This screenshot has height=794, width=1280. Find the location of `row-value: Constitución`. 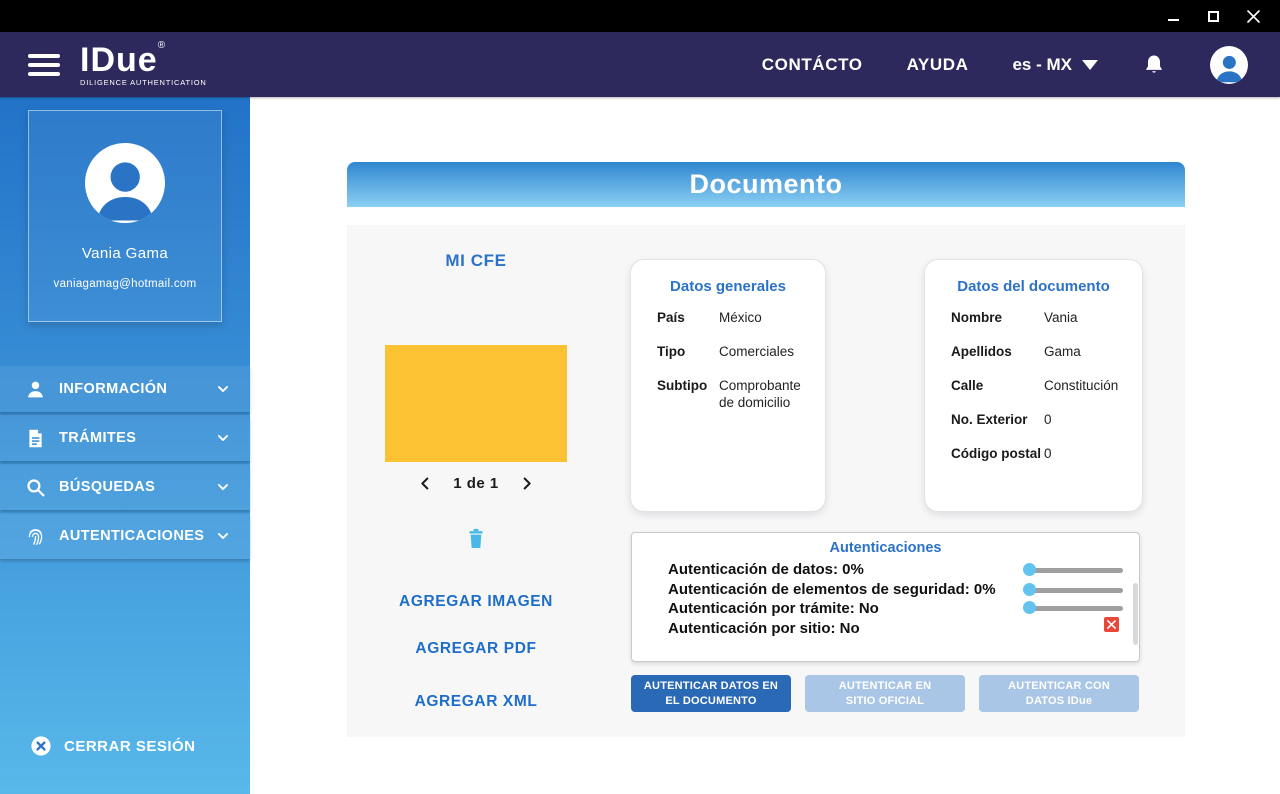

row-value: Constitución is located at coordinates (1081, 385).